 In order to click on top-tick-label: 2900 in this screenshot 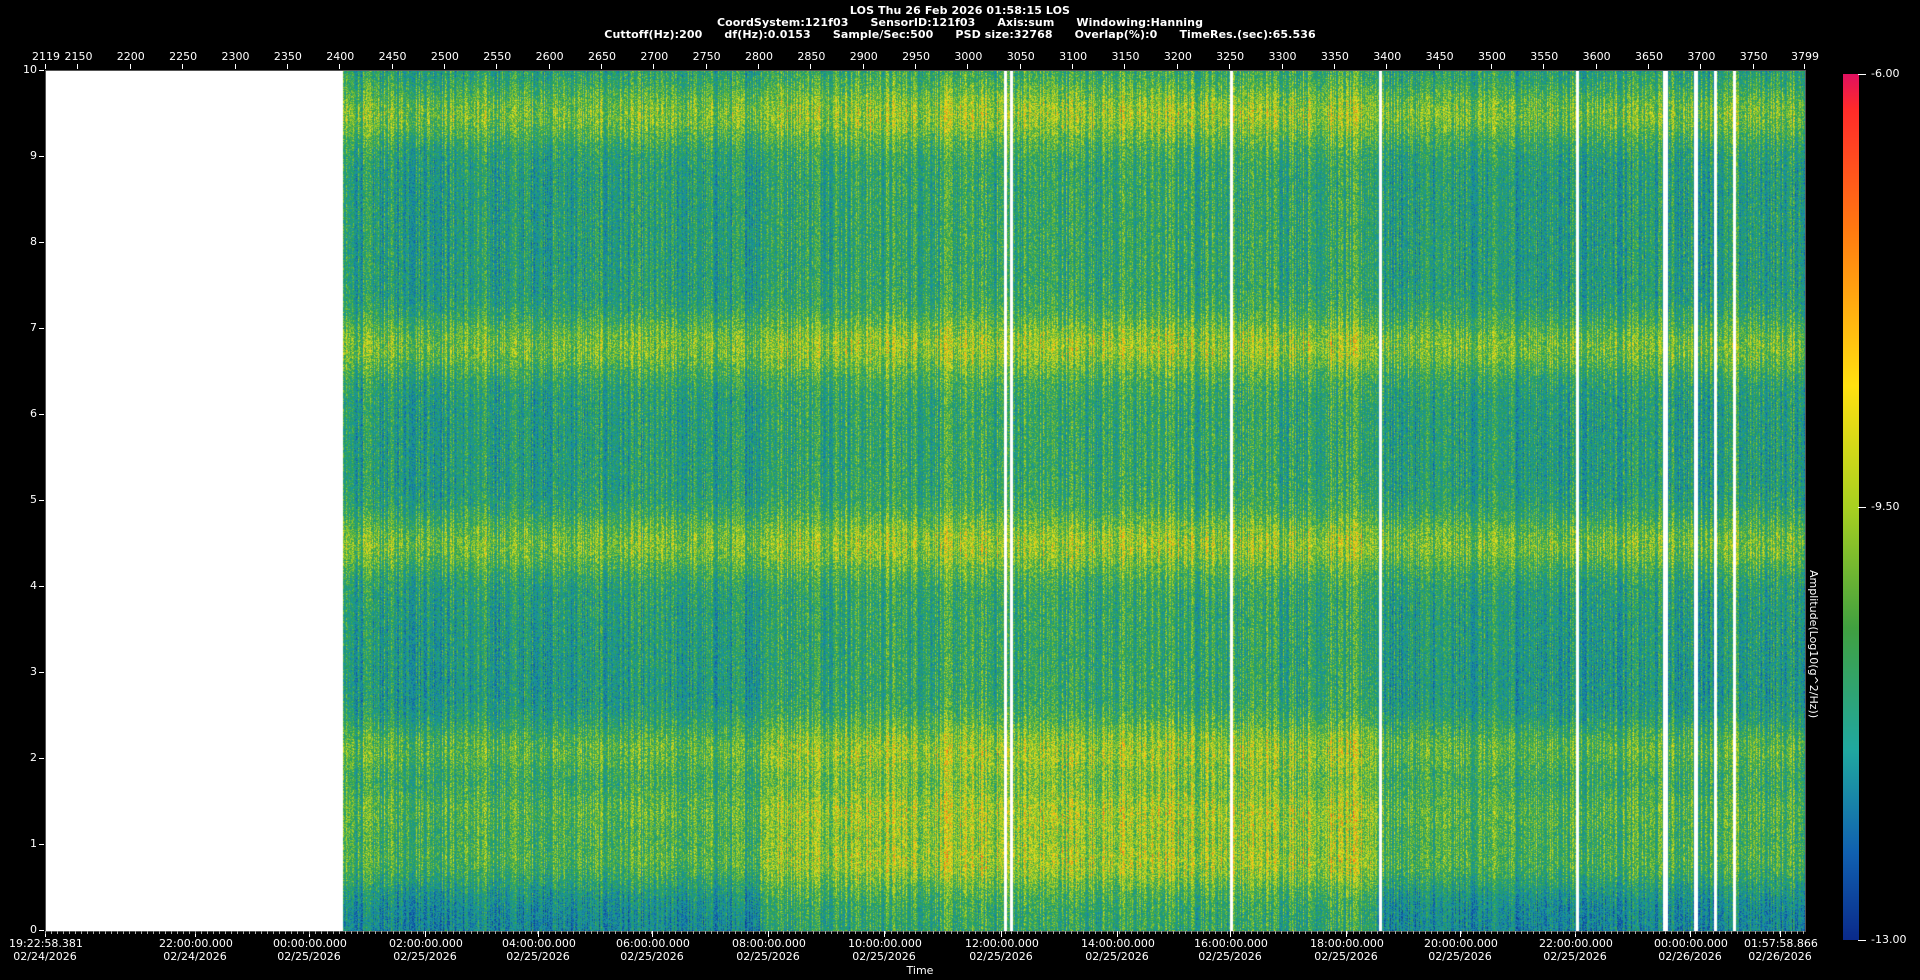, I will do `click(863, 56)`.